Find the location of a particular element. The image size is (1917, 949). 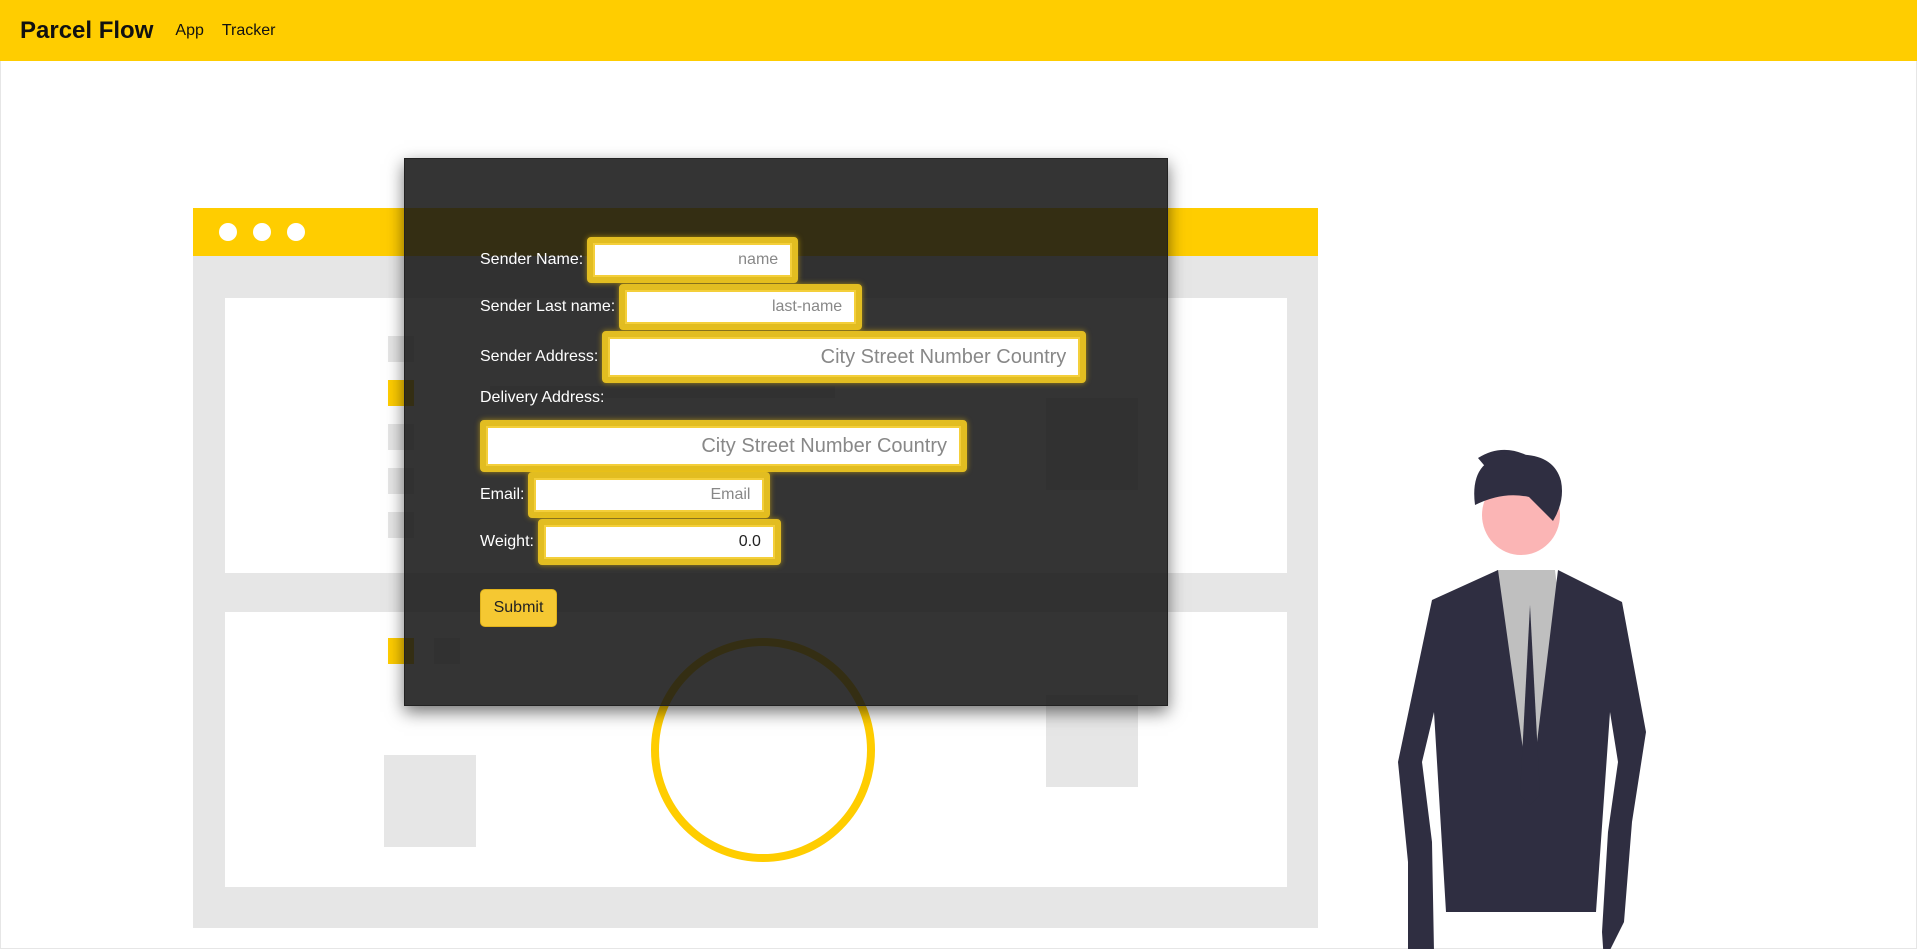

weight-label: Weight: is located at coordinates (507, 541).